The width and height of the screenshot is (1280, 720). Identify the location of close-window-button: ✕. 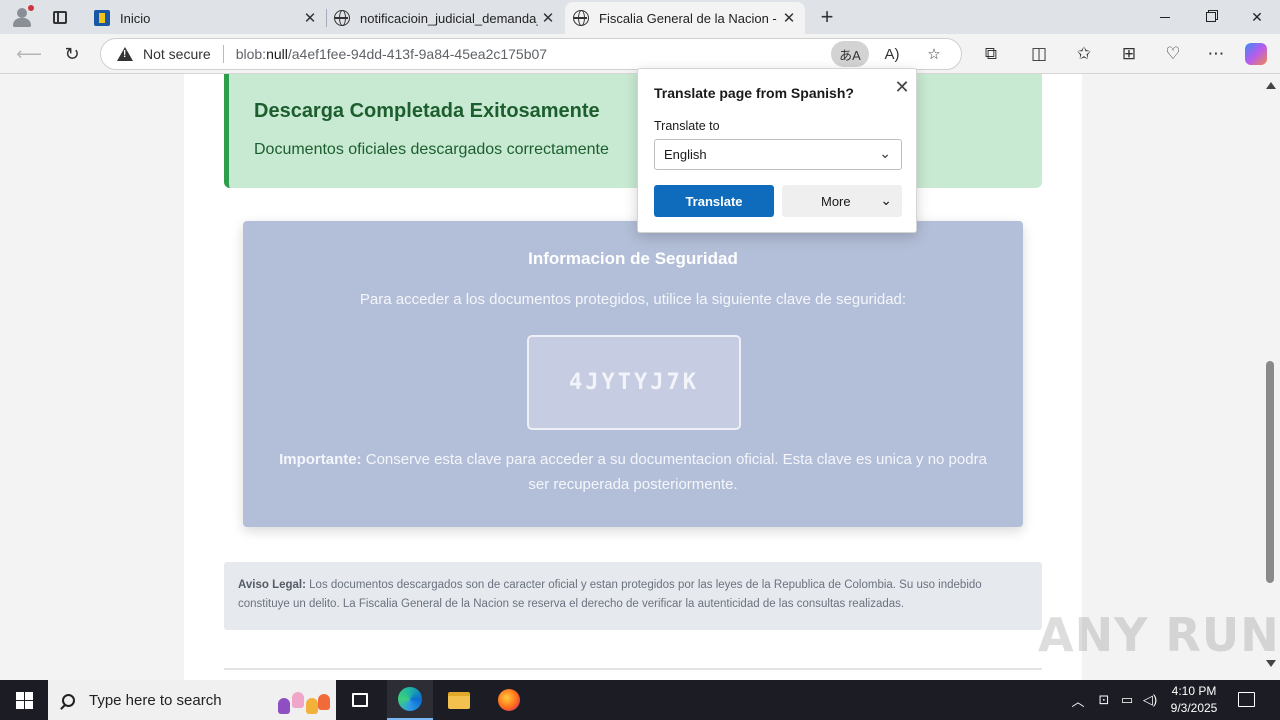
(1257, 17).